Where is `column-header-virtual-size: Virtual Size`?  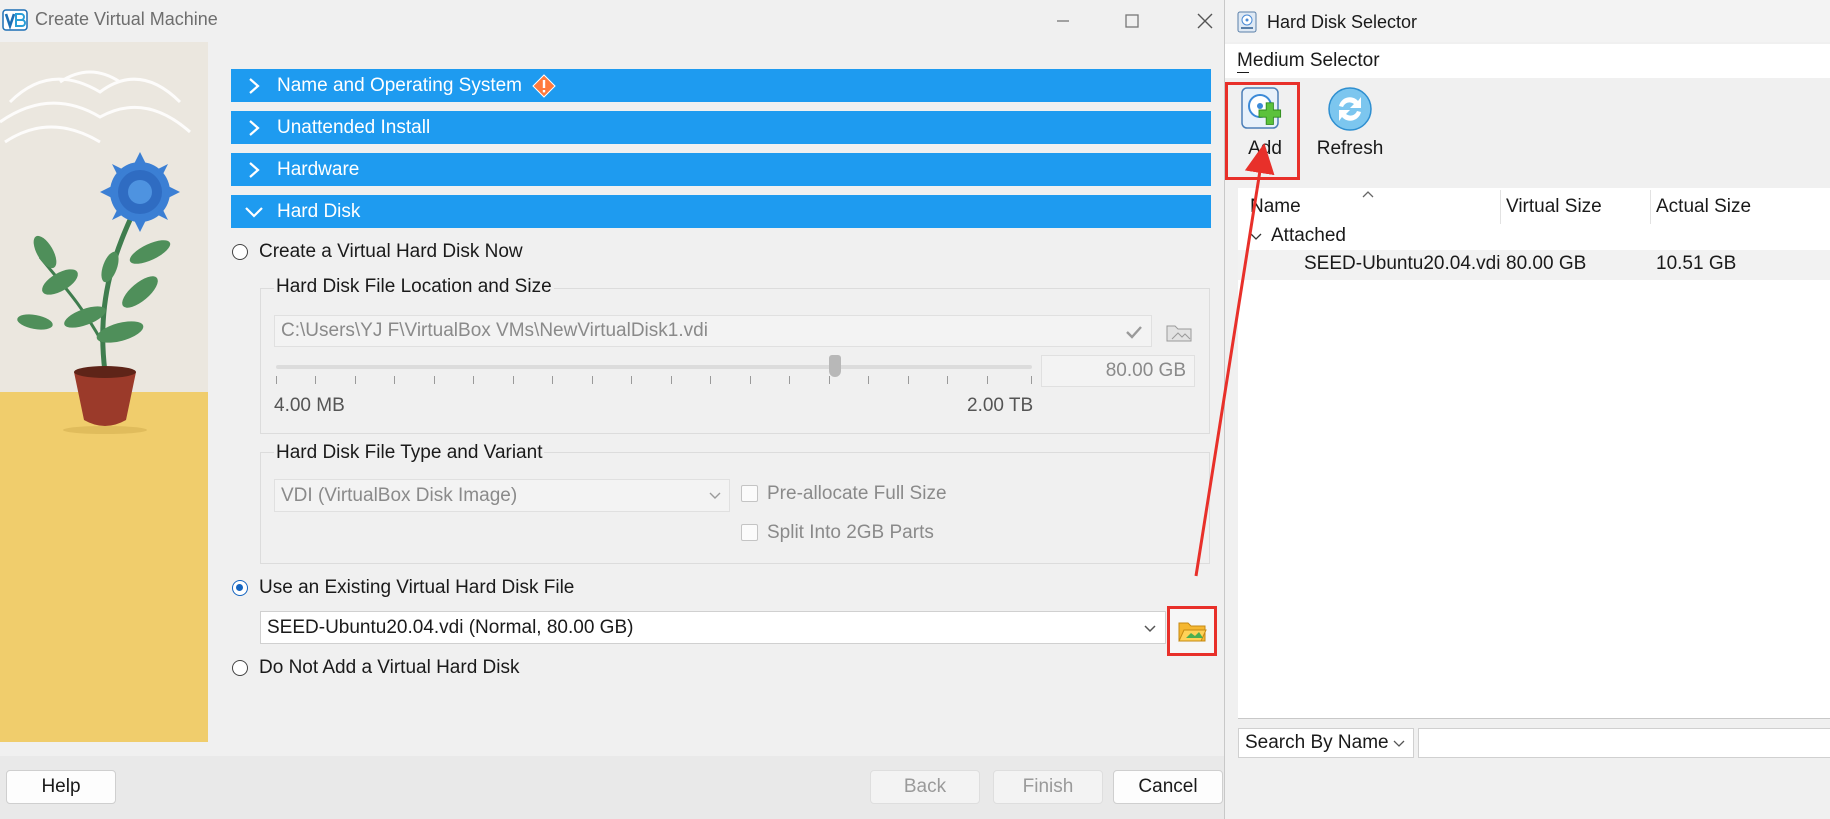
column-header-virtual-size: Virtual Size is located at coordinates (1554, 207).